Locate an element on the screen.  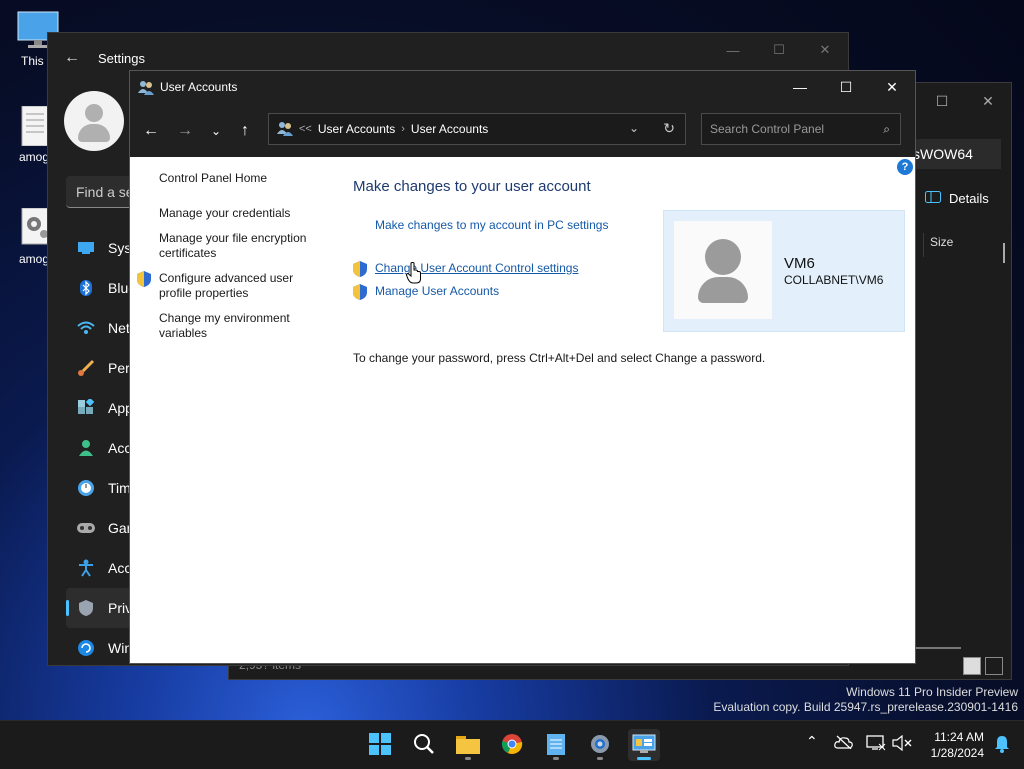
manage-accounts-link: Manage User Accounts is located at coordinates (437, 291).